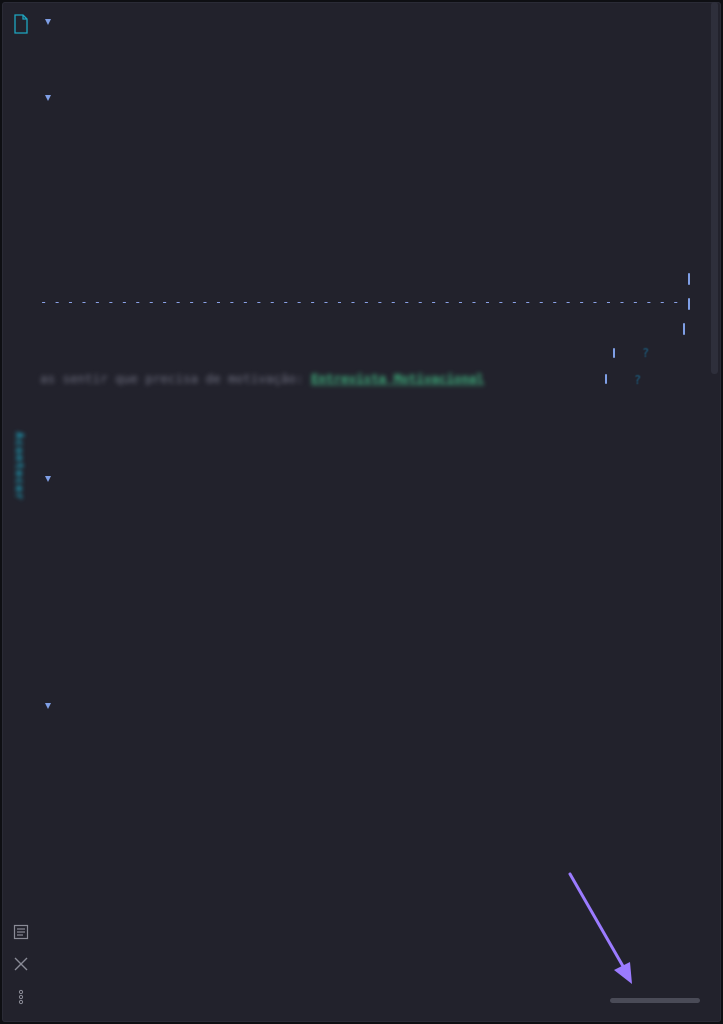  What do you see at coordinates (18, 476) in the screenshot?
I see `sidebar-vertical-label: Acontecer` at bounding box center [18, 476].